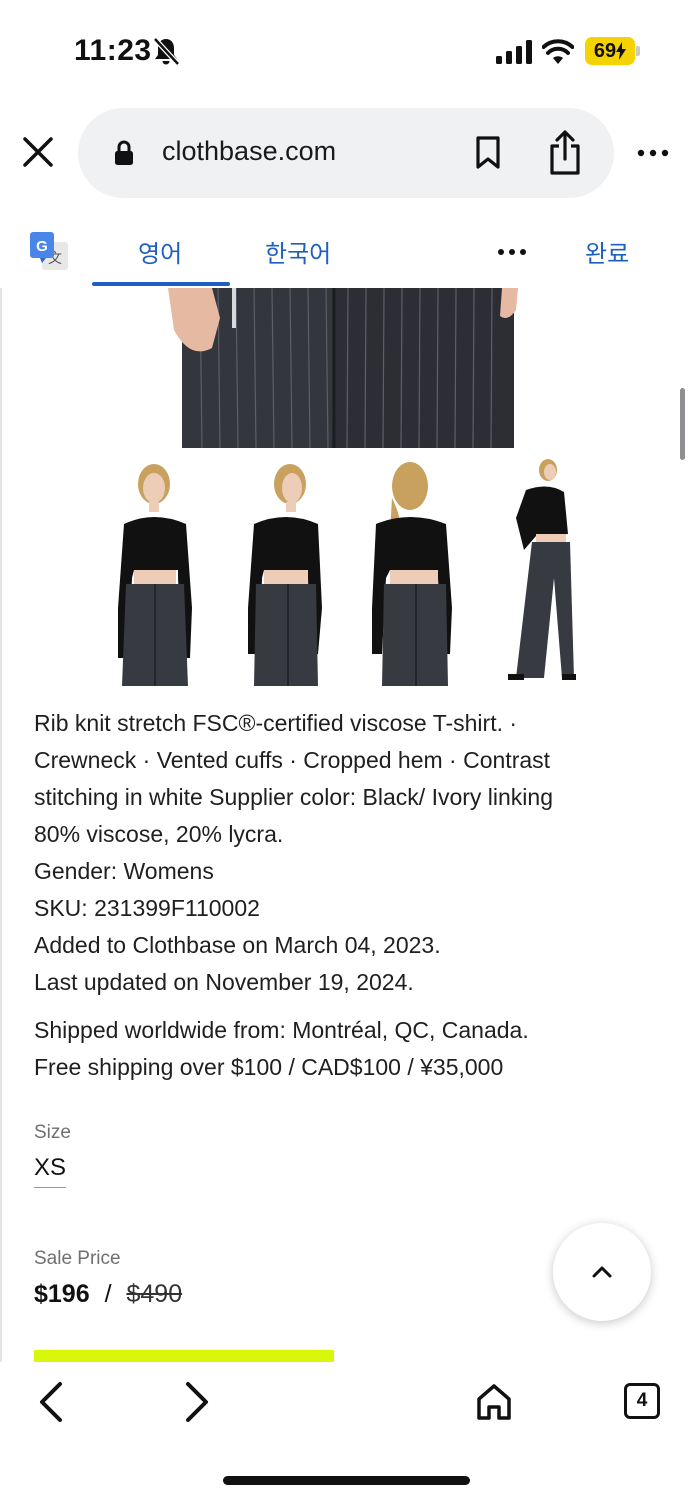  I want to click on sku-text: SKU: 231399F110002, so click(147, 908).